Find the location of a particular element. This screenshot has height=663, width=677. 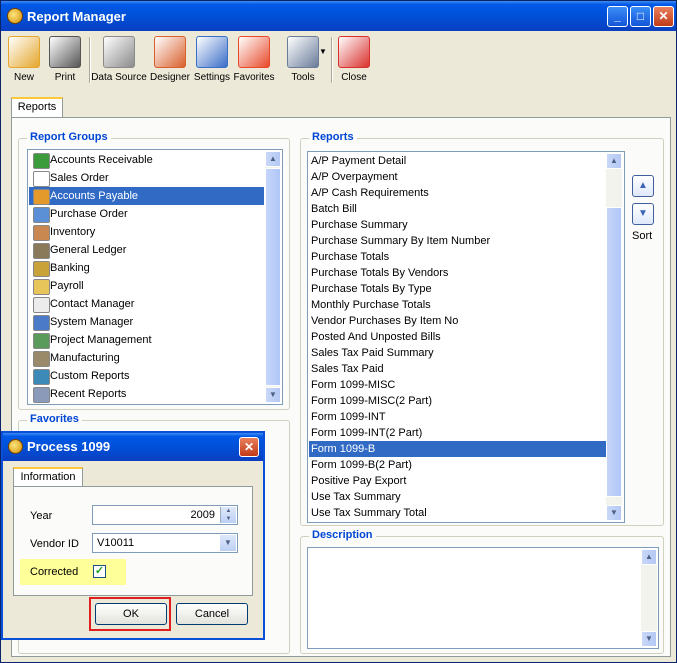

toolbar-designer-button: Designer is located at coordinates (170, 60).